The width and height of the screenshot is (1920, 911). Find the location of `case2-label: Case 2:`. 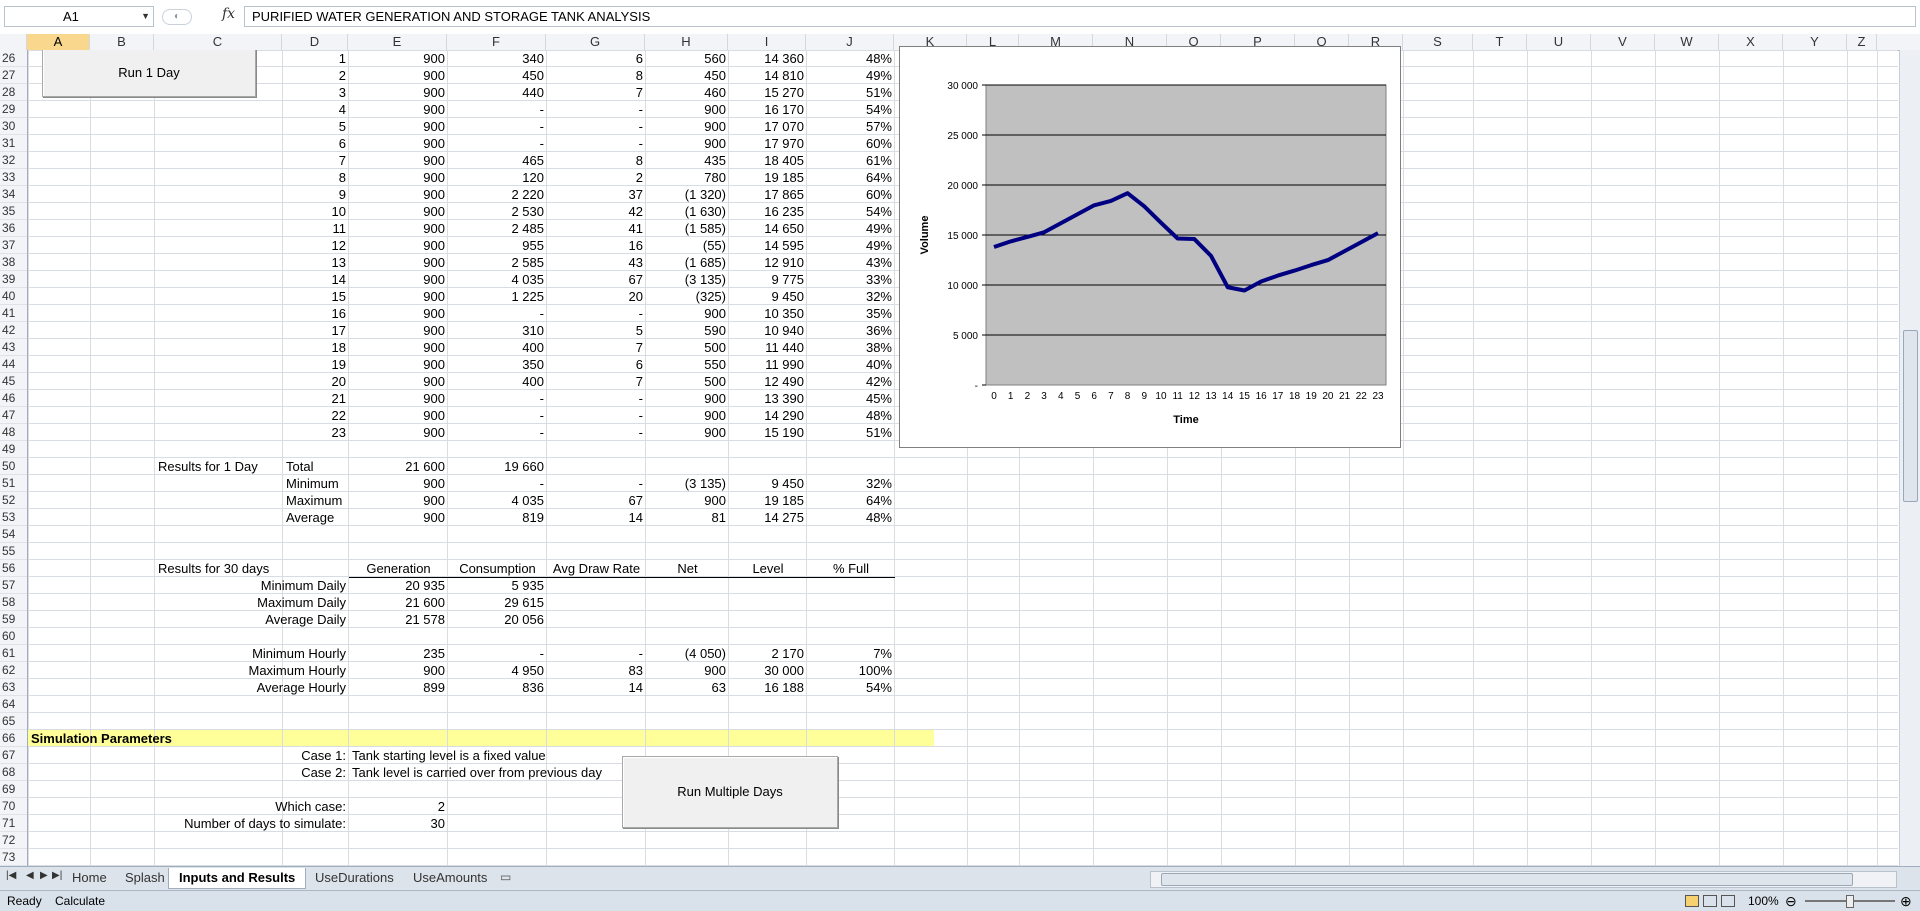

case2-label: Case 2: is located at coordinates (316, 772).